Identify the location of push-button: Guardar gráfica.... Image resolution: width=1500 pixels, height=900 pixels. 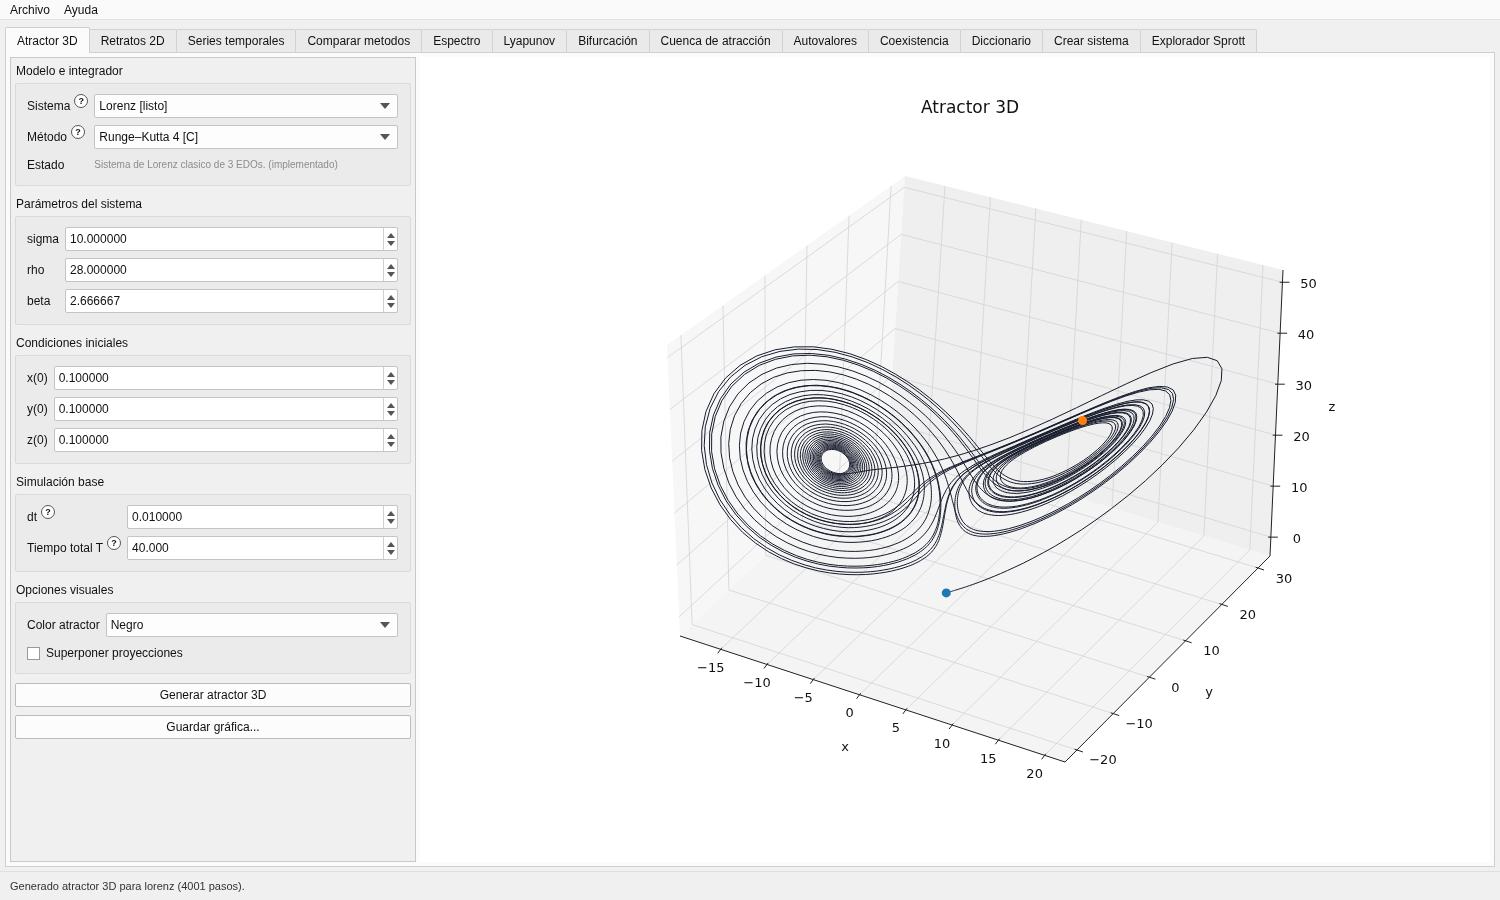
(213, 727).